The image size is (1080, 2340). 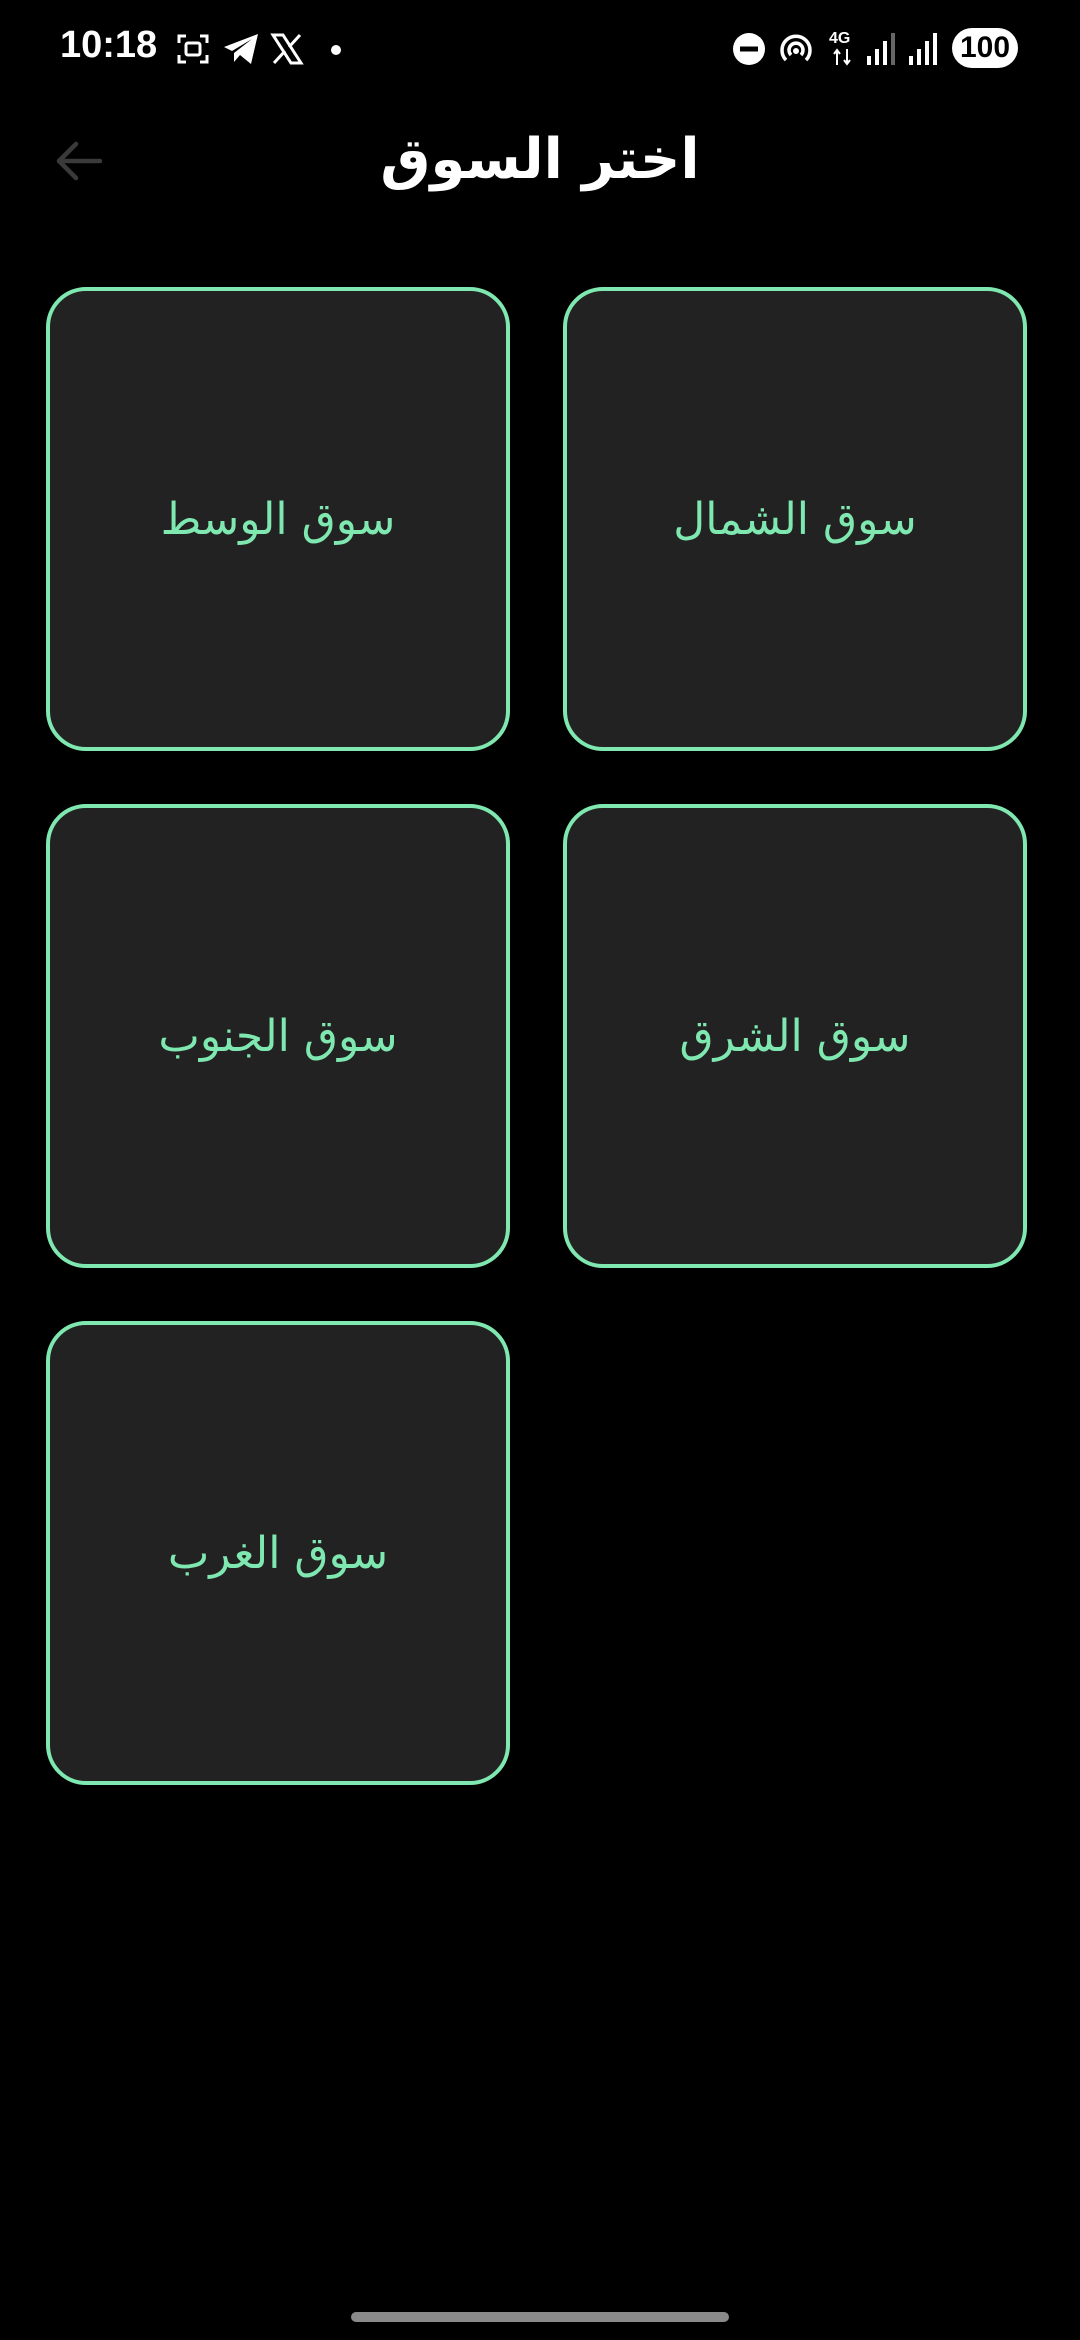 What do you see at coordinates (540, 2317) in the screenshot?
I see `home-indicator` at bounding box center [540, 2317].